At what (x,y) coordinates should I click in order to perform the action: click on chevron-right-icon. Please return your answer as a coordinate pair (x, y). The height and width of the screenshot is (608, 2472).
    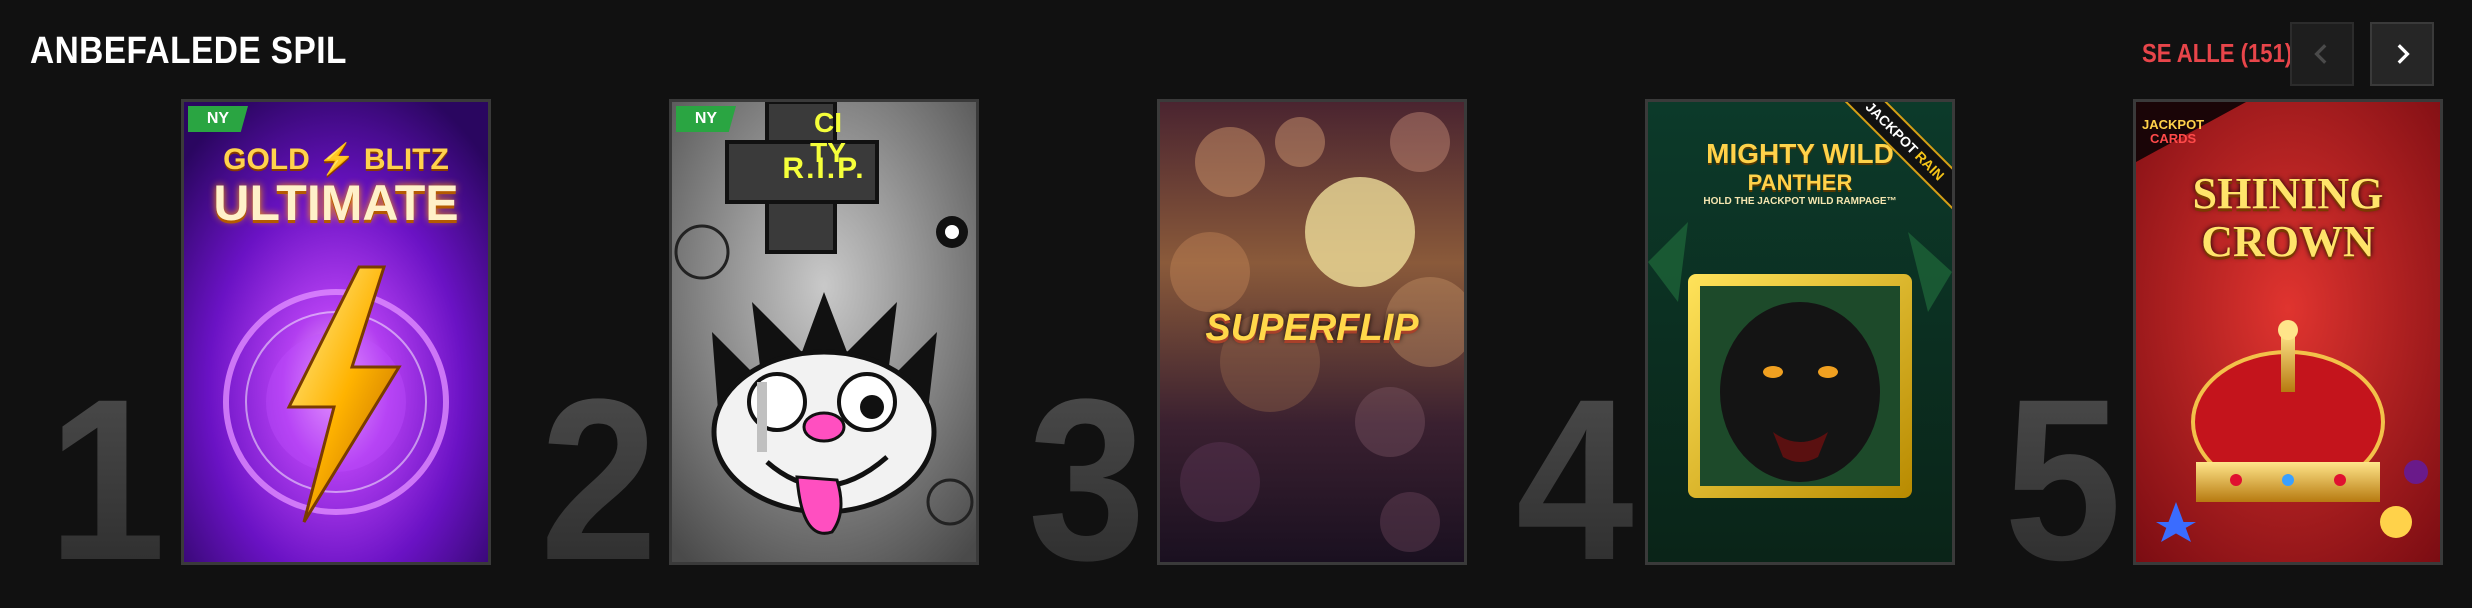
    Looking at the image, I should click on (2403, 54).